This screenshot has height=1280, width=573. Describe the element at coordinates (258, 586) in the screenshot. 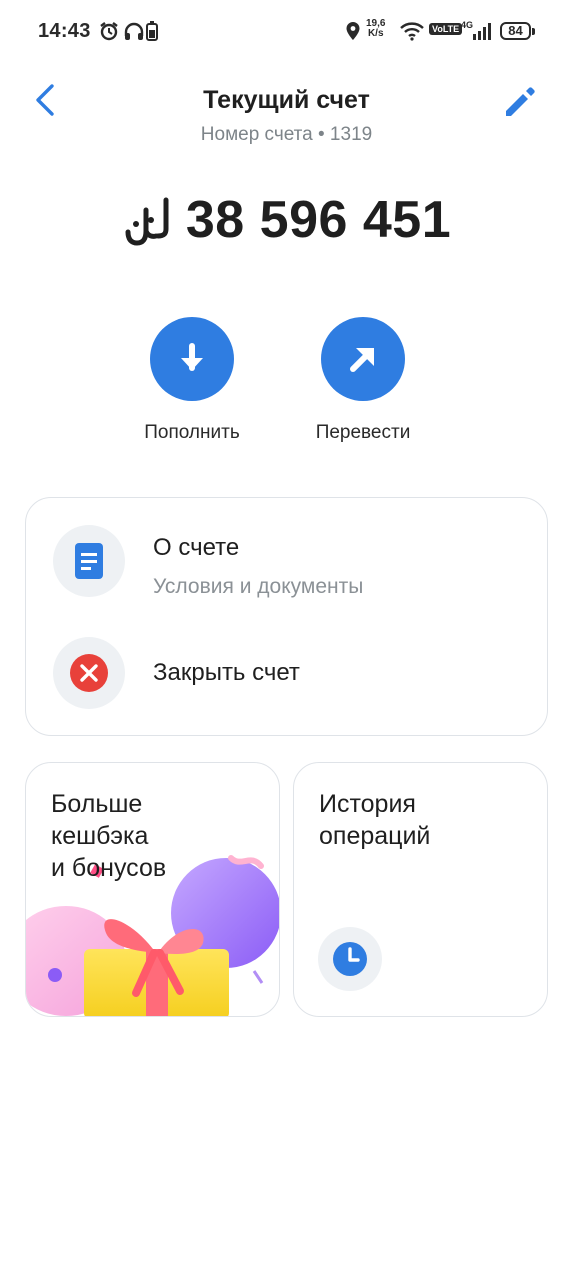

I see `about-account-subtitle: Условия и документы` at that location.